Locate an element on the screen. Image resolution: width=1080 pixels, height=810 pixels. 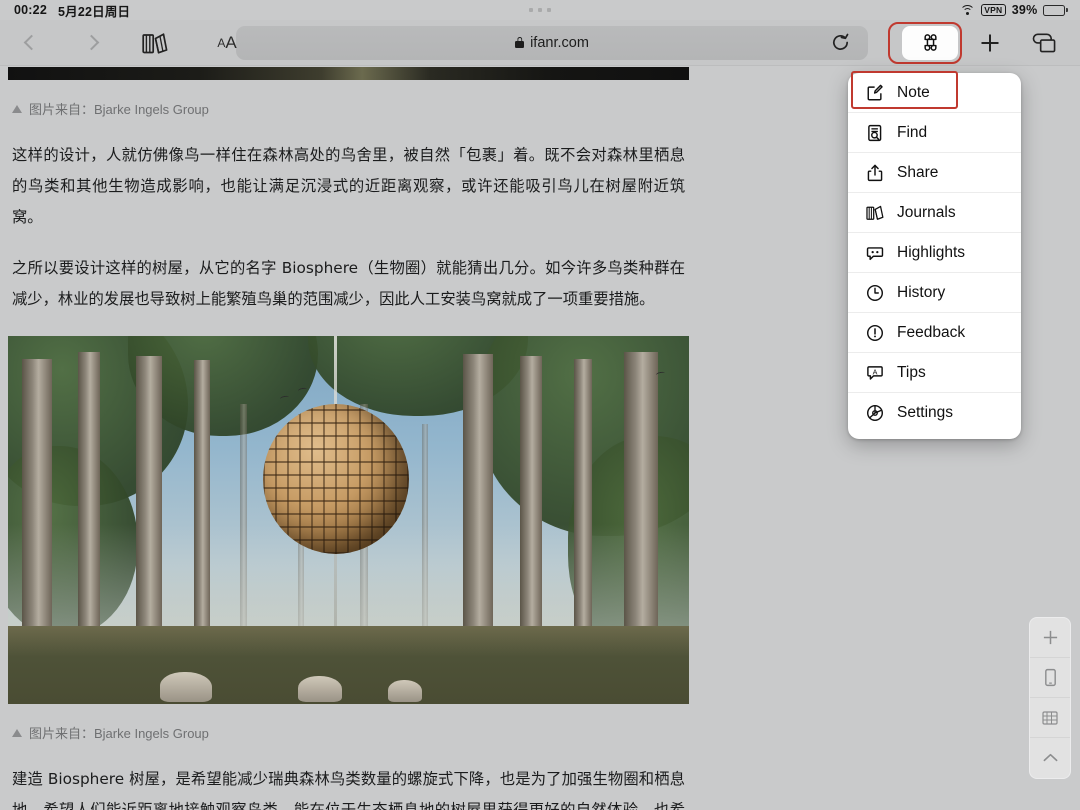
new-tab-button is located at coordinates (990, 43).